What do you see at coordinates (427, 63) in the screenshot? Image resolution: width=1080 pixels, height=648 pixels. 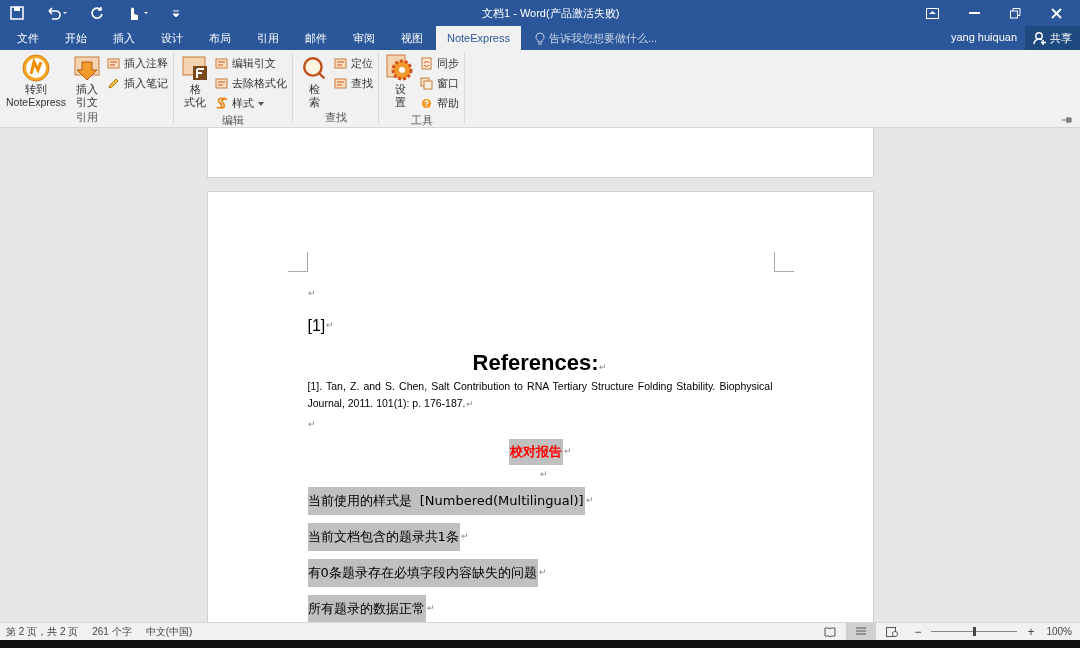 I see `document-sync-icon` at bounding box center [427, 63].